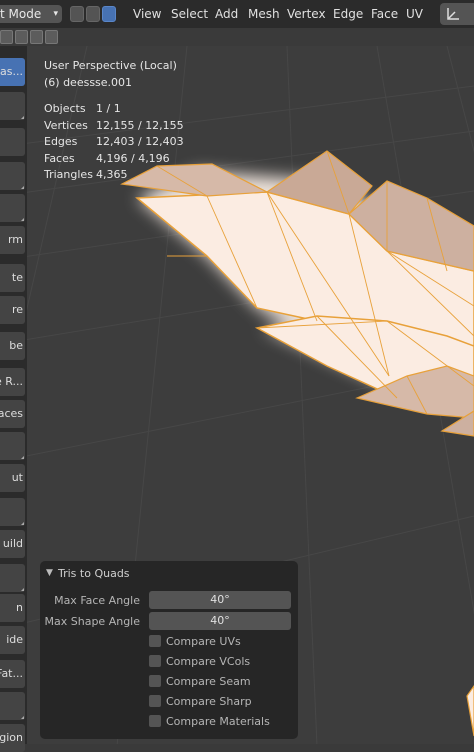 This screenshot has width=474, height=752. I want to click on sidebar-tab-label: aces, so click(11, 413).